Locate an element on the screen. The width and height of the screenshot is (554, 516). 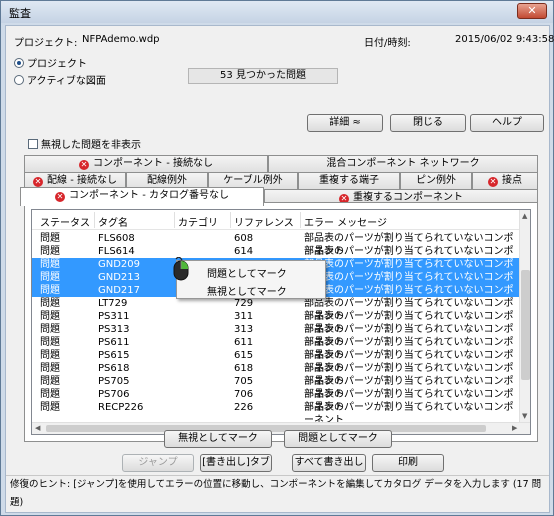
cell-tag: PS311 is located at coordinates (114, 316).